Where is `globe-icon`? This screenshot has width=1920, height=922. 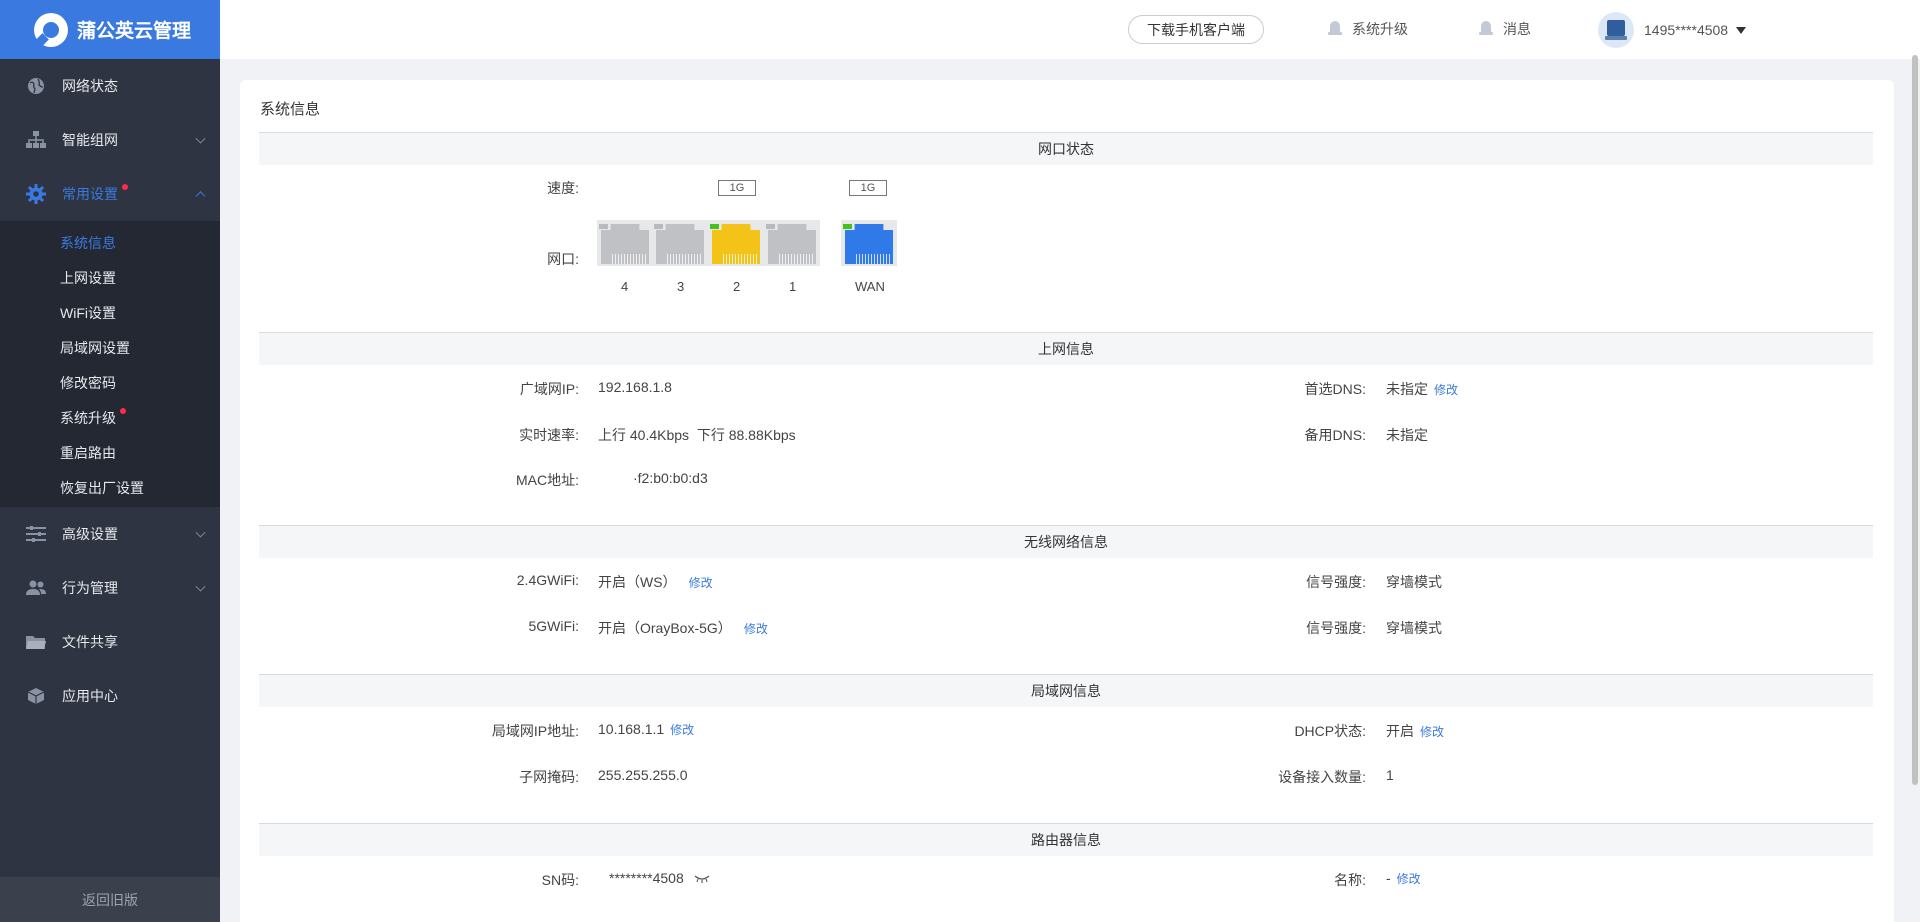 globe-icon is located at coordinates (36, 86).